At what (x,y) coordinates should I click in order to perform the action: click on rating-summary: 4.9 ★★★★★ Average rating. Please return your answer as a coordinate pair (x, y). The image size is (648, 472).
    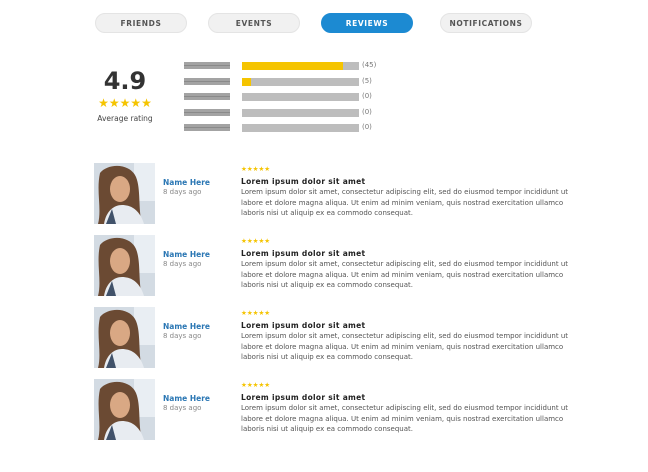
    Looking at the image, I should click on (125, 94).